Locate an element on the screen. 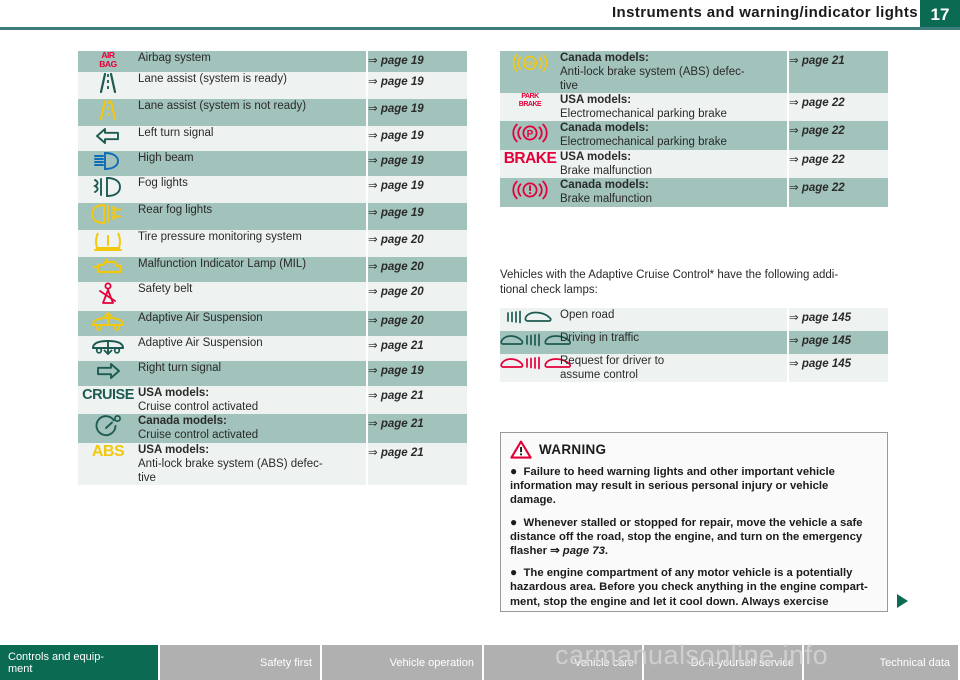 This screenshot has height=680, width=960. indicator-description-line2: Anti-lock brake system (ABS) defec- is located at coordinates (230, 463).